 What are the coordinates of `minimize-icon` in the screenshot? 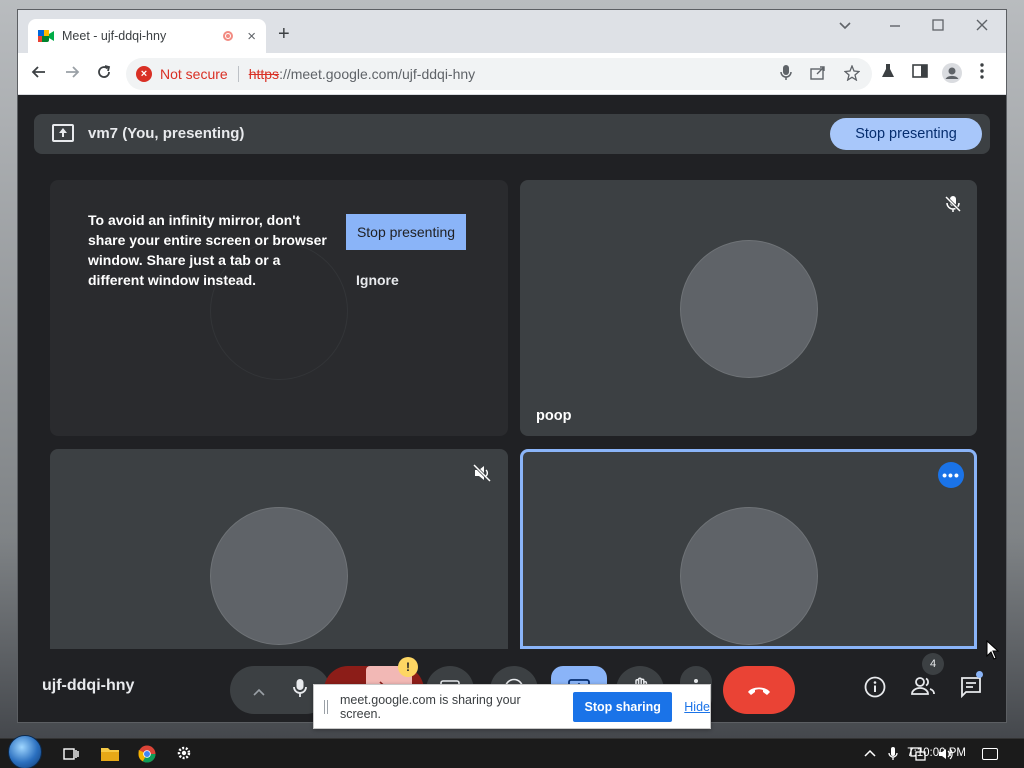 It's located at (895, 26).